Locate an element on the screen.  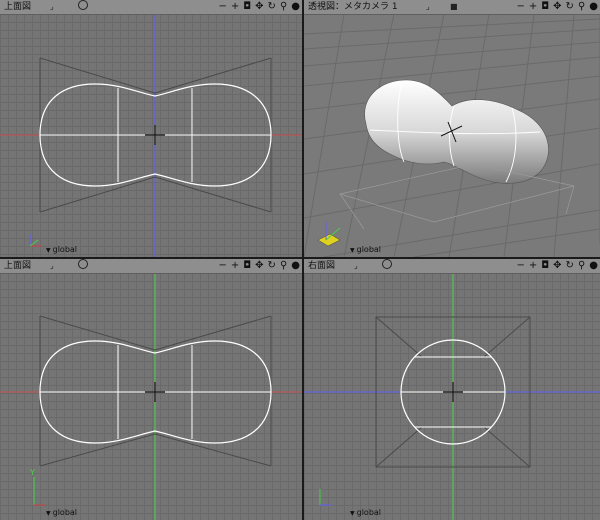
axis-gizmo: Y is located at coordinates (37, 487).